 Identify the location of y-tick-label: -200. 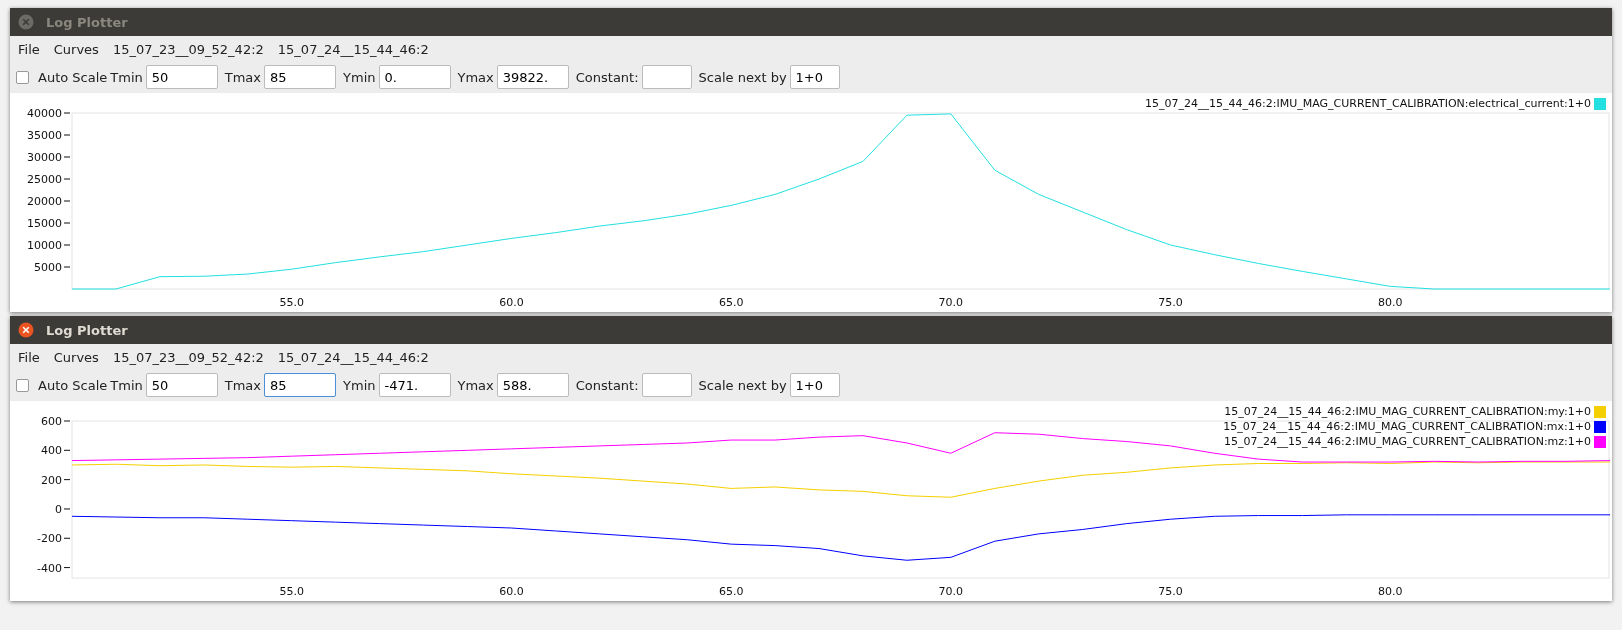
(49, 539).